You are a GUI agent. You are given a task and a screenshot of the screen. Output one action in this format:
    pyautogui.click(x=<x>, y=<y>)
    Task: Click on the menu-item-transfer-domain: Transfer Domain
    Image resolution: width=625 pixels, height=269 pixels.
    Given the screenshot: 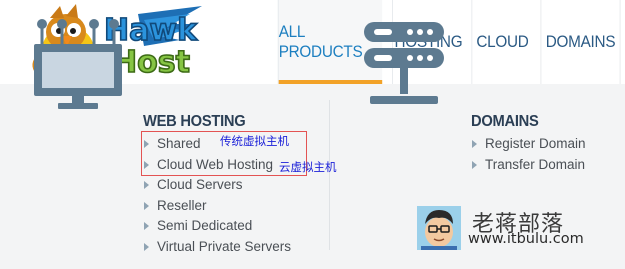 What is the action you would take?
    pyautogui.click(x=529, y=165)
    